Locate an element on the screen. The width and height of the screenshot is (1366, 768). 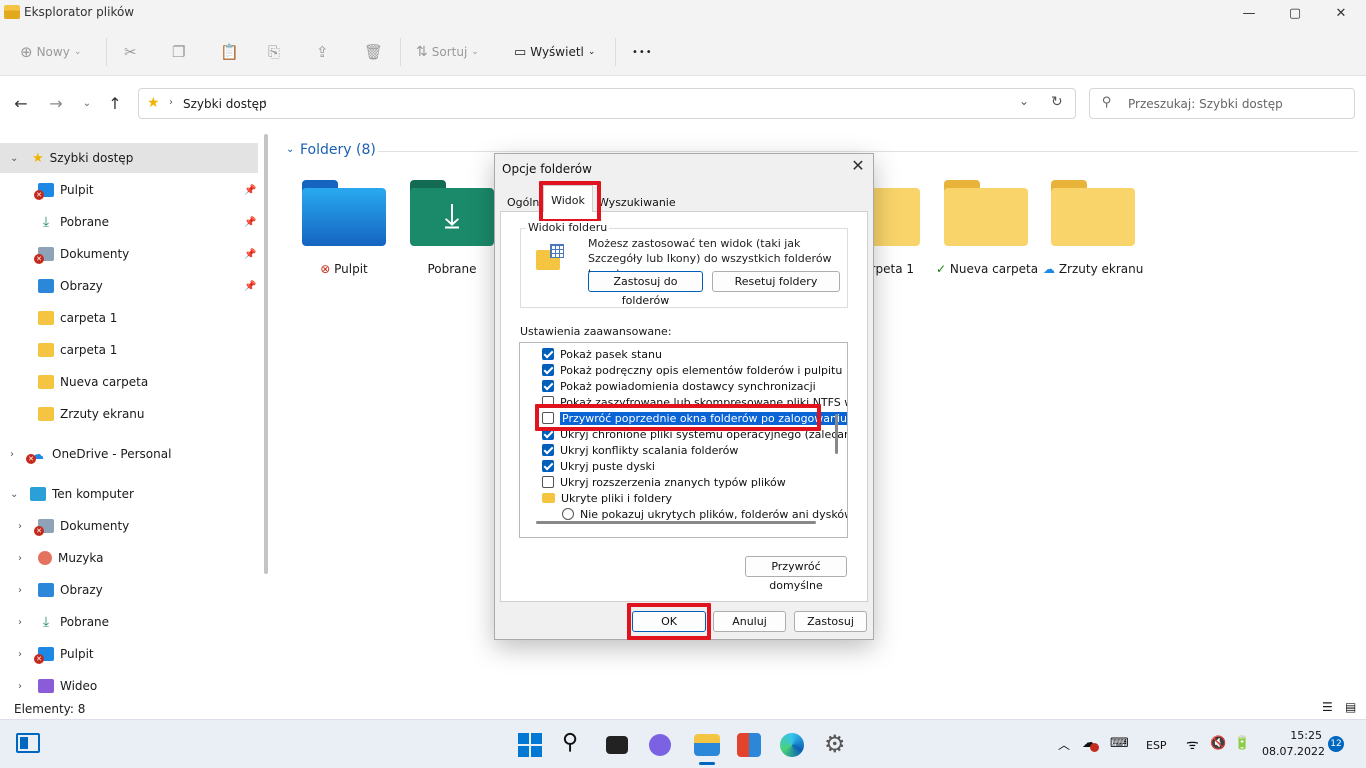
view-button: ▭ Wyświetl ⌄ is located at coordinates (554, 52).